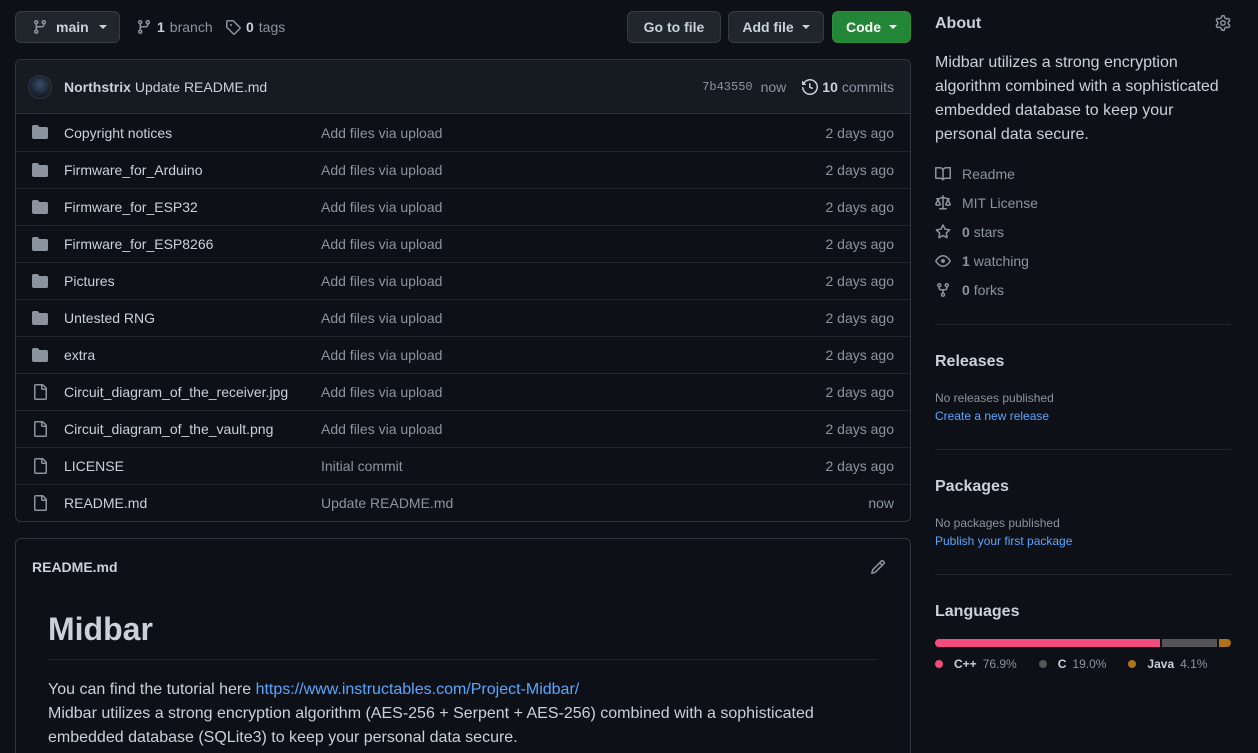  I want to click on go-to-file-button: Go to file, so click(674, 27).